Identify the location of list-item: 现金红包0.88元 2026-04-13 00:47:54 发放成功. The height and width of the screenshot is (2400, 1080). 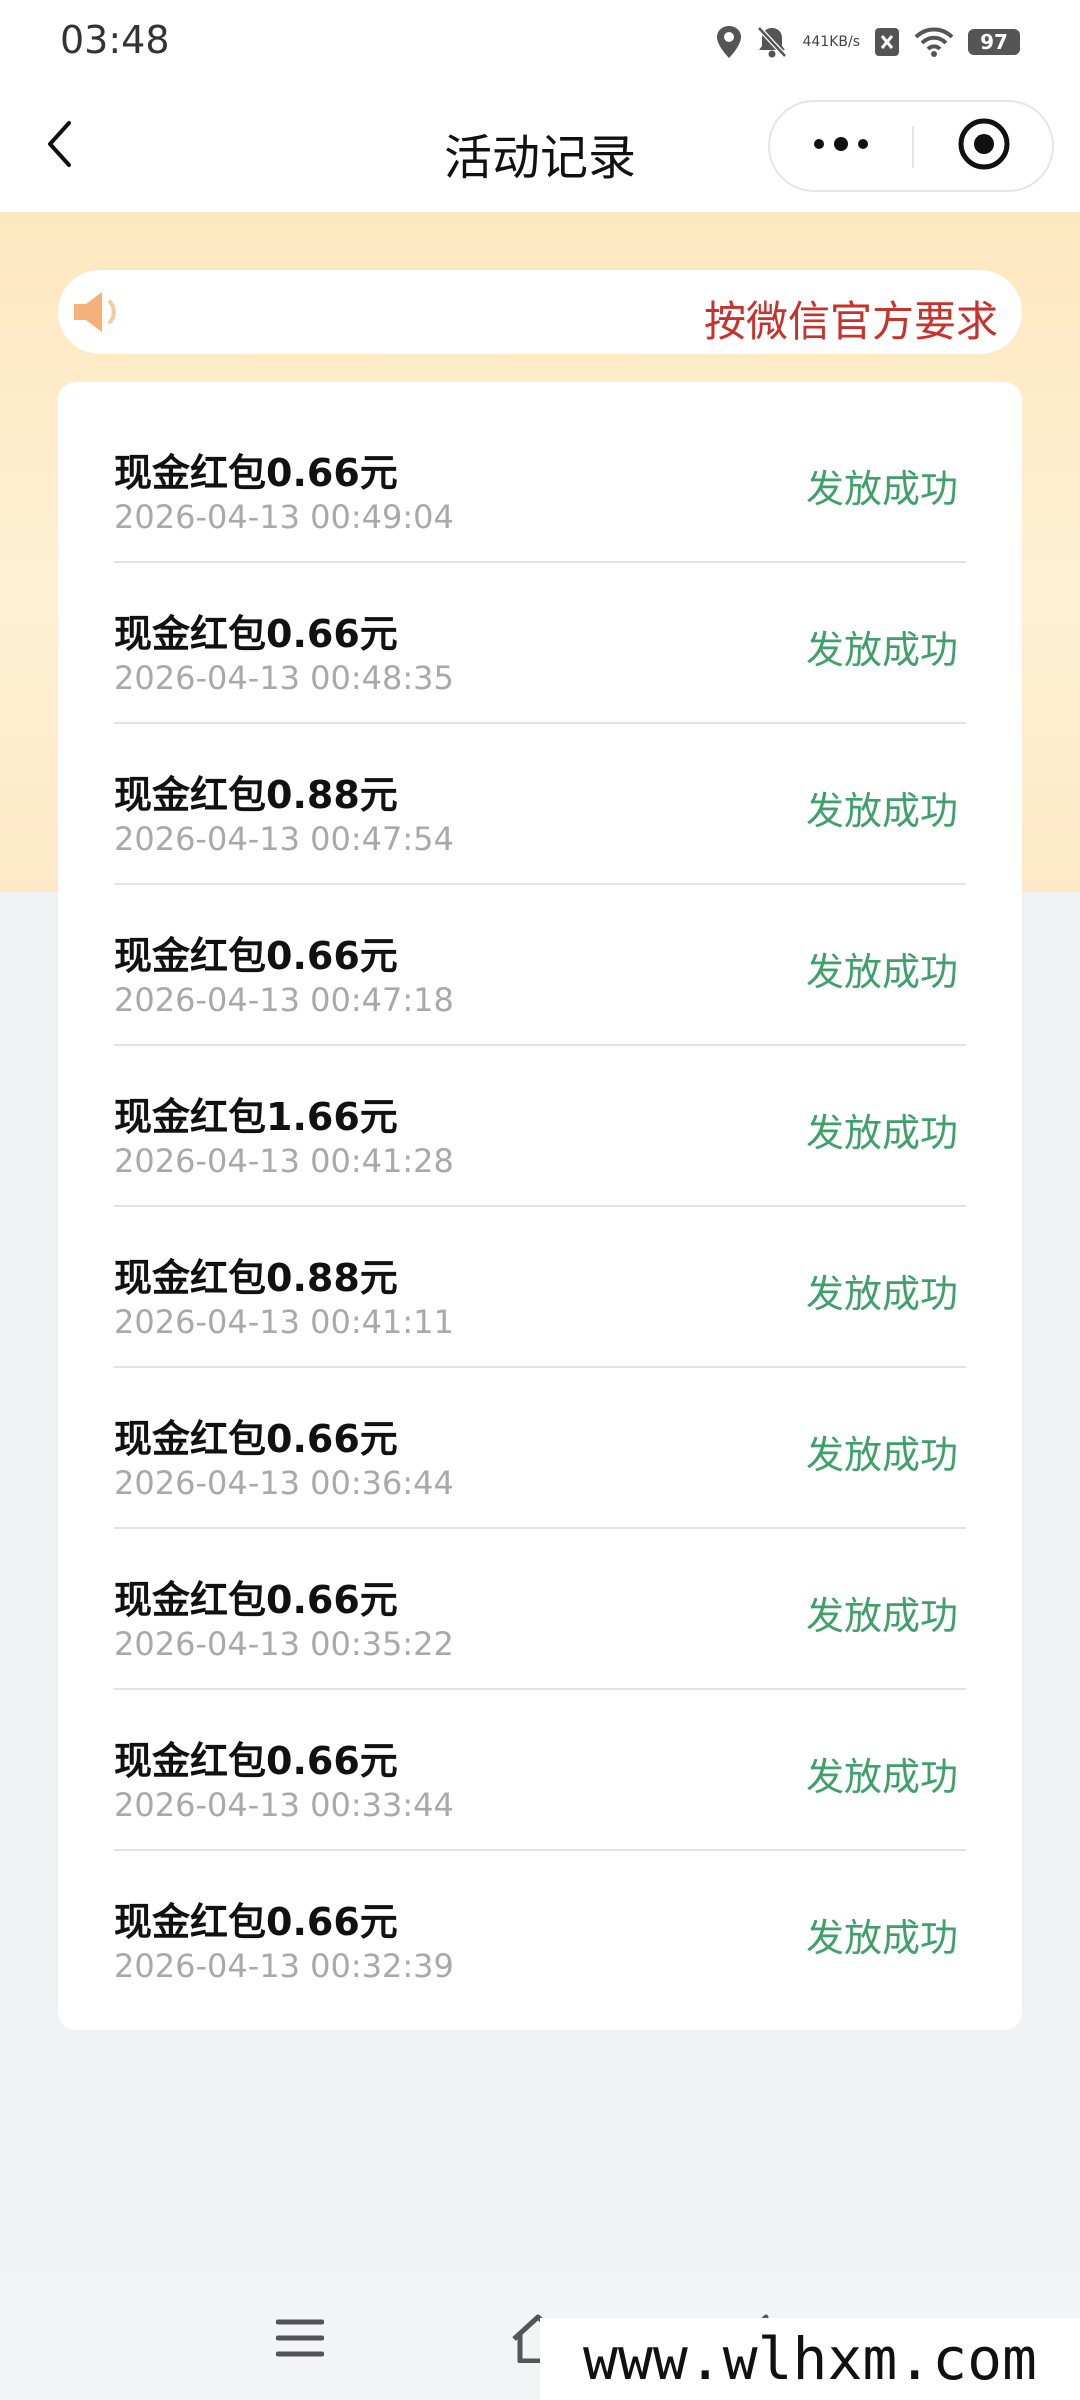
(540, 804).